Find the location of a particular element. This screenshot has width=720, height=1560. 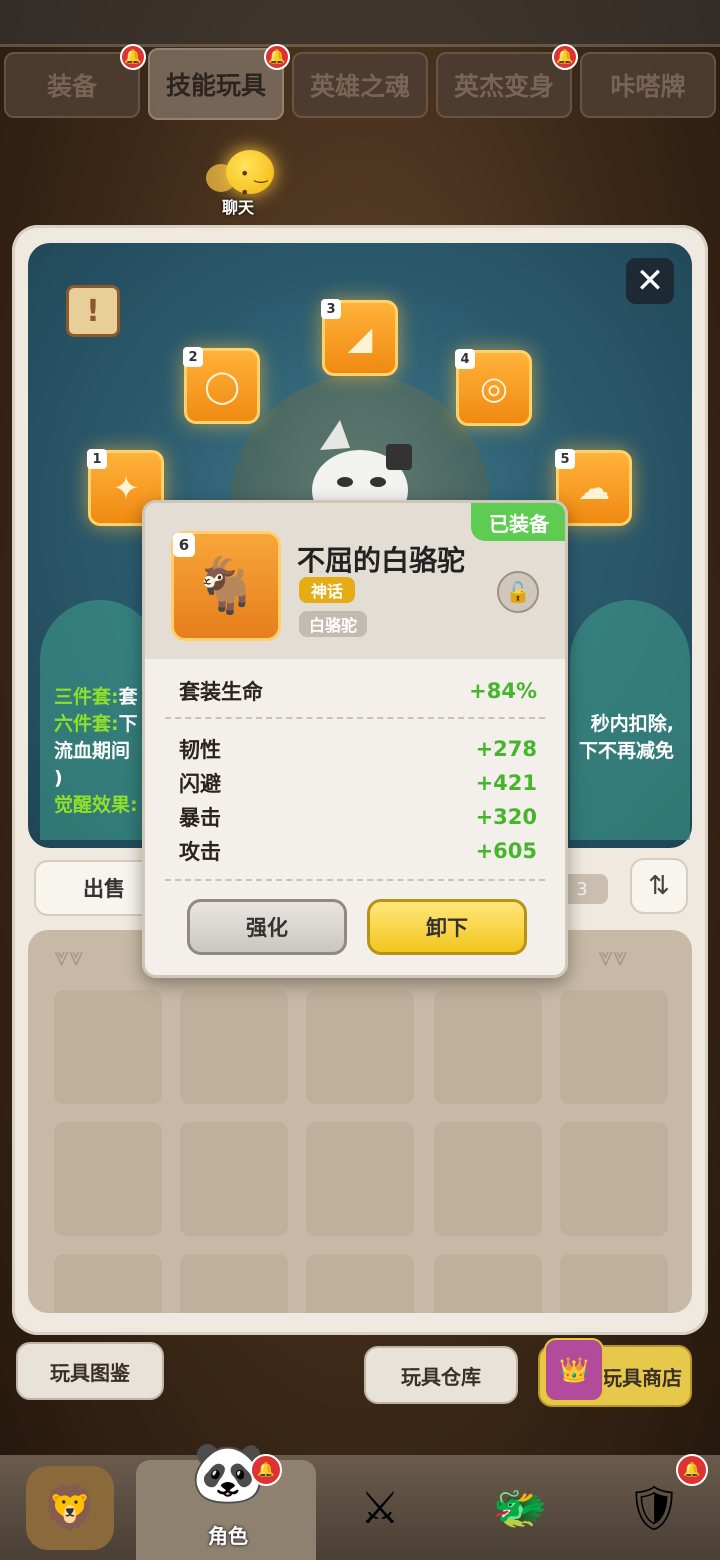

sort-icon: ⇅ is located at coordinates (659, 886).